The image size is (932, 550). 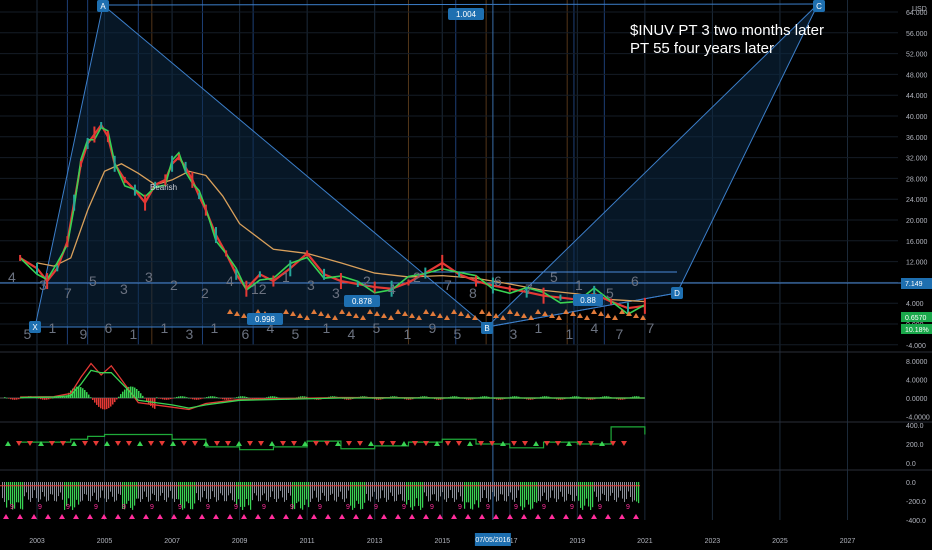 I want to click on time-axis-label: 2007, so click(x=172, y=541).